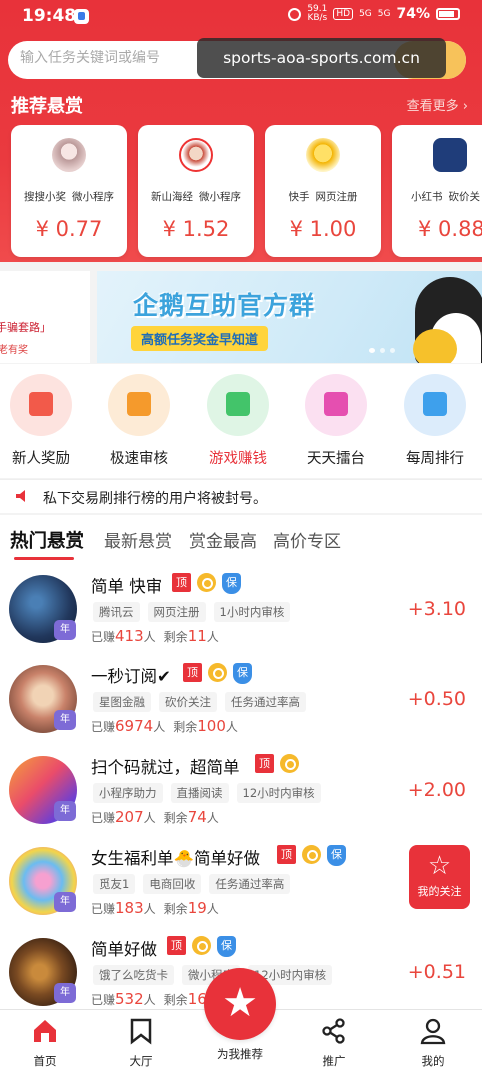 Image resolution: width=482 pixels, height=1072 pixels. Describe the element at coordinates (437, 191) in the screenshot. I see `recommended-card: 小红书 砍价关 ¥ 0.88` at that location.